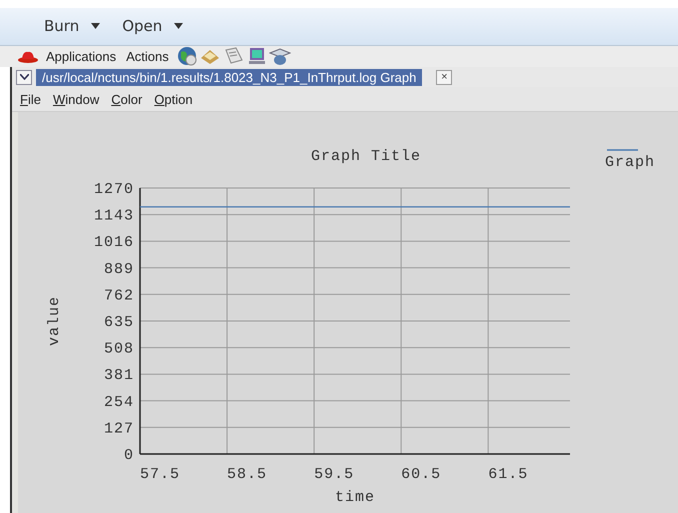 This screenshot has width=678, height=513. I want to click on chevron-icon, so click(24, 77).